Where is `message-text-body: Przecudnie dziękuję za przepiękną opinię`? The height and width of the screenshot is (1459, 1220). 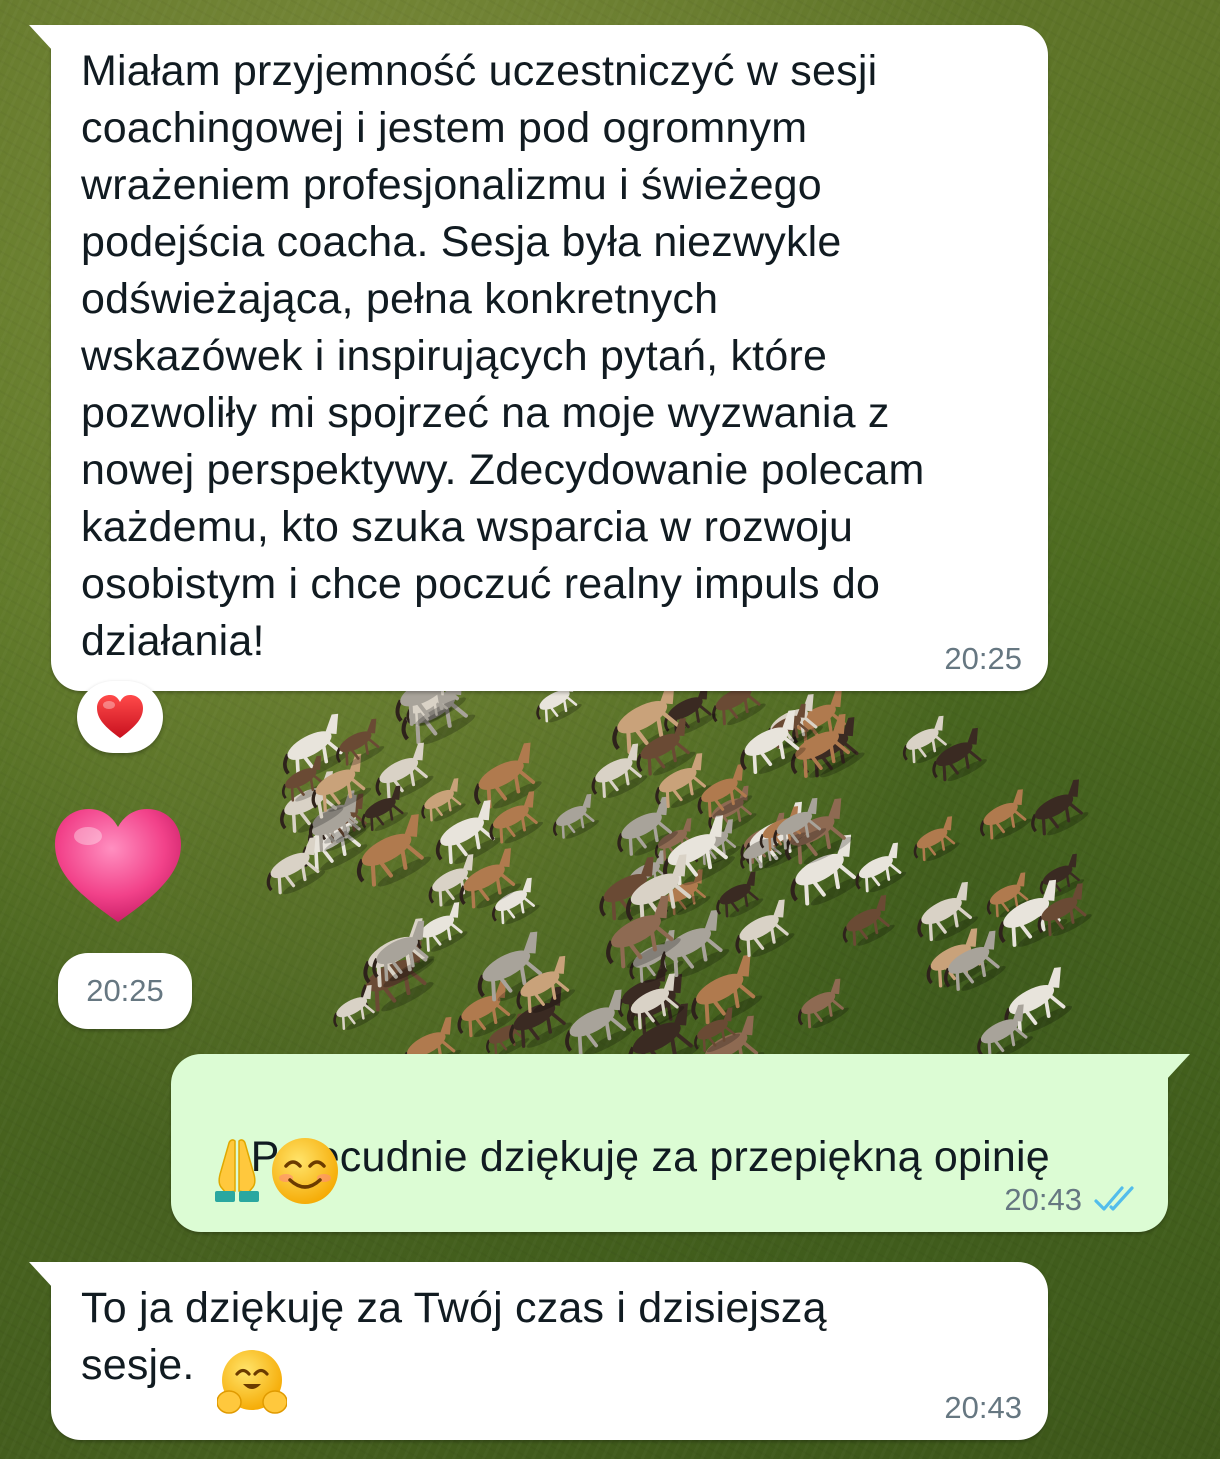
message-text-body: Przecudnie dziękuję za przepiękną opinię is located at coordinates (650, 1157).